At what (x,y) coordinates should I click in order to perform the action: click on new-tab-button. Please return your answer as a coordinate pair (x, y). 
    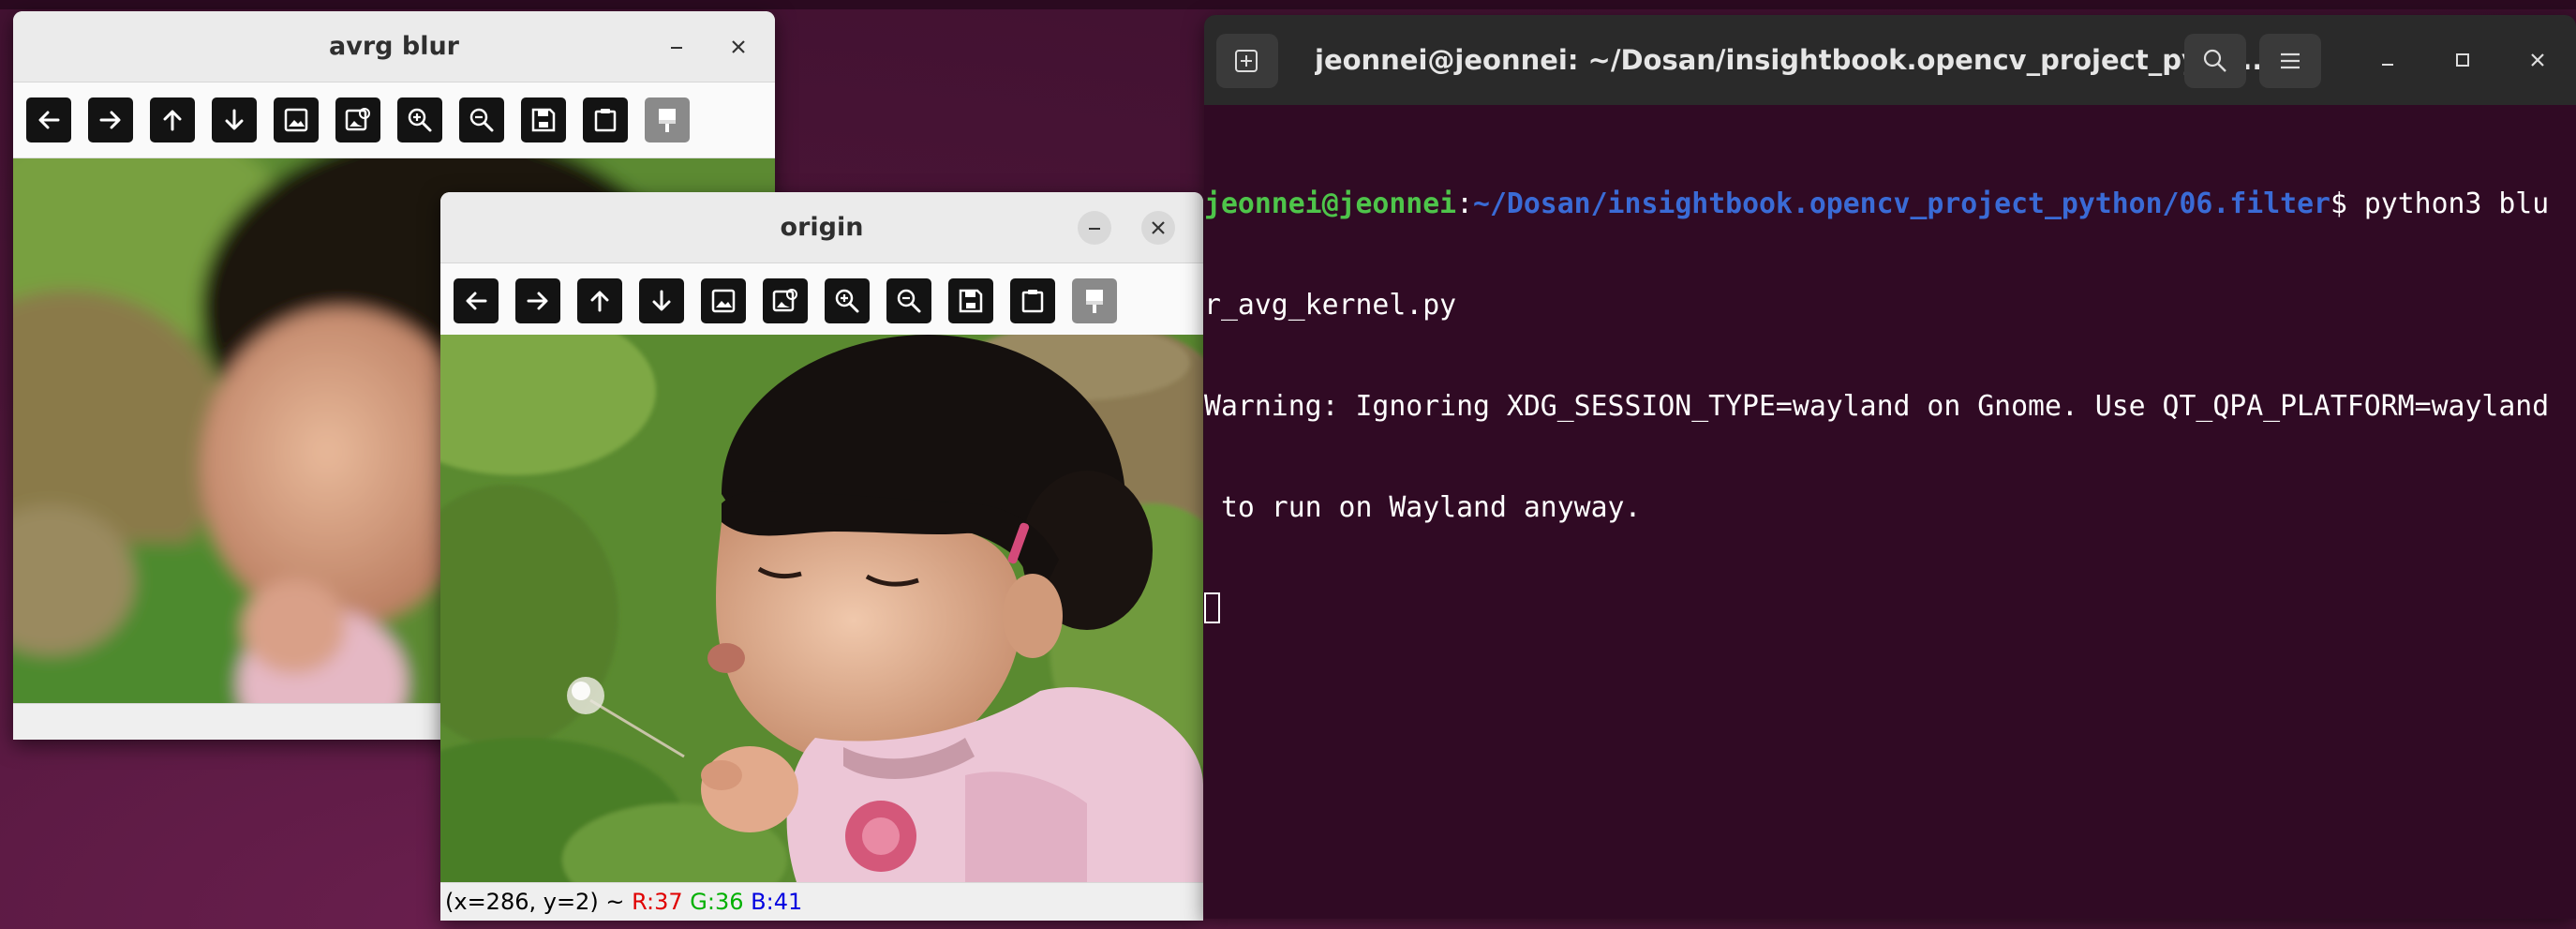
    Looking at the image, I should click on (1247, 61).